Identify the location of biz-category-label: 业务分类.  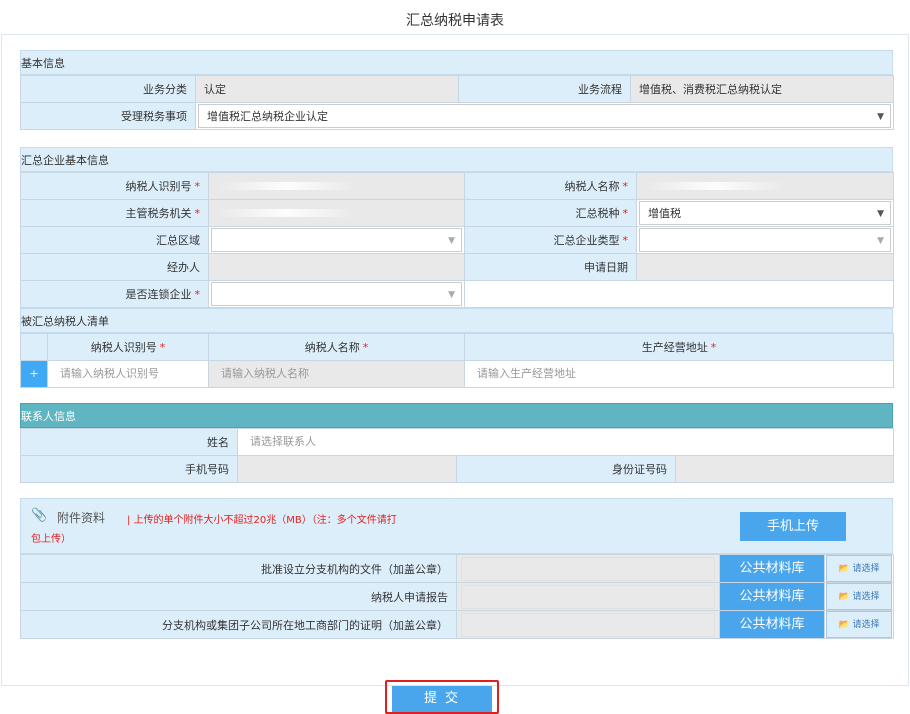
(108, 89).